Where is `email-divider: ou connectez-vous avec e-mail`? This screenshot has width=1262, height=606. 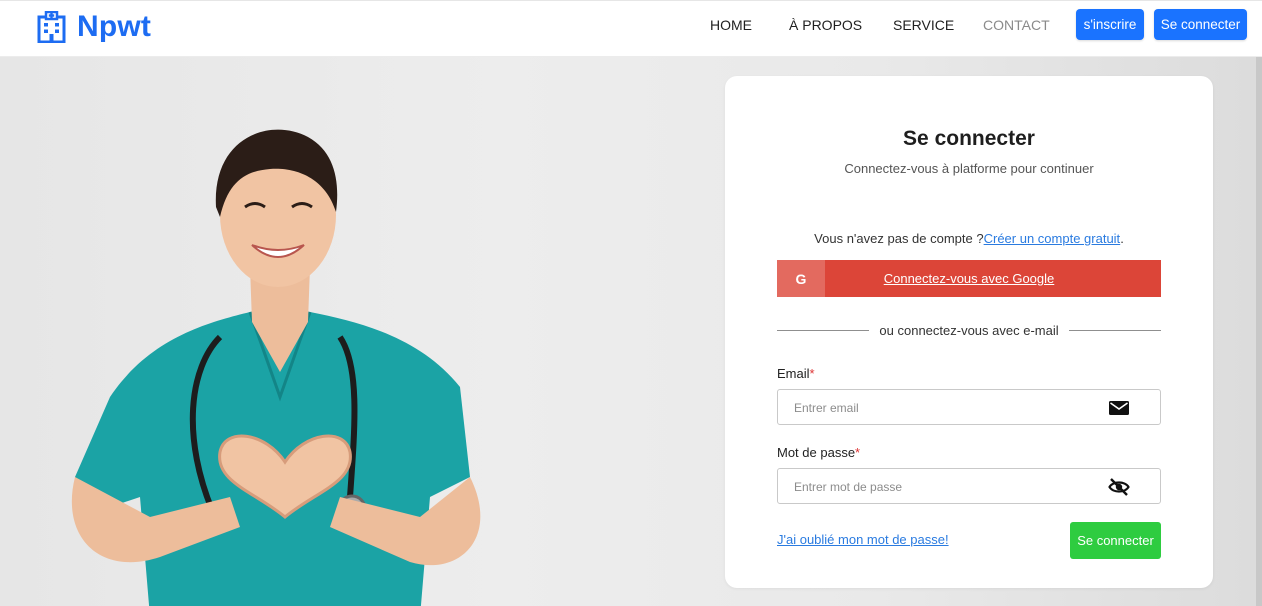
email-divider: ou connectez-vous avec e-mail is located at coordinates (969, 330).